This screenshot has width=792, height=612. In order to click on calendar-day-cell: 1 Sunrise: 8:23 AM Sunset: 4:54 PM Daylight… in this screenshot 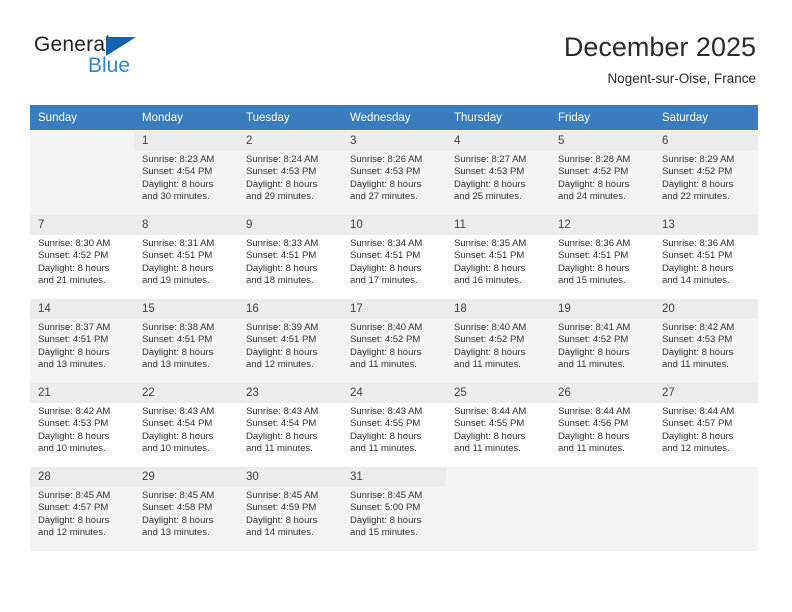, I will do `click(186, 172)`.